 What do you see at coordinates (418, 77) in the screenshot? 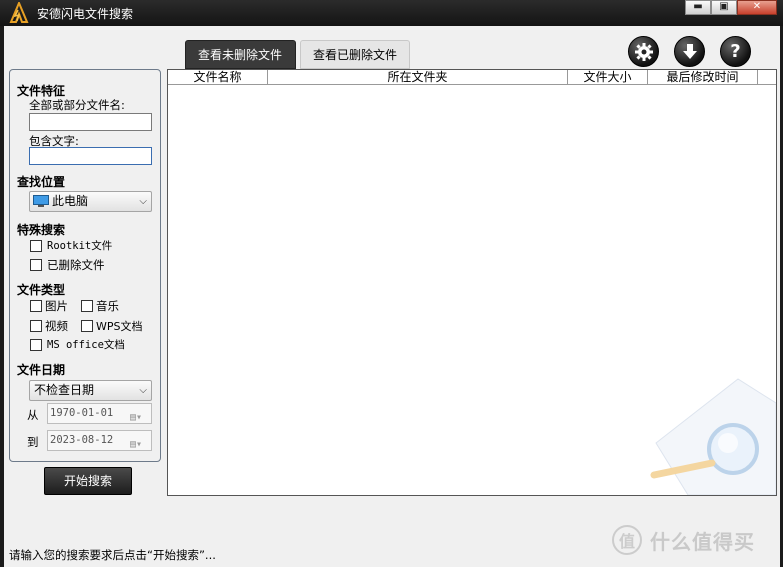
I see `column-header-folder: 所在文件夹` at bounding box center [418, 77].